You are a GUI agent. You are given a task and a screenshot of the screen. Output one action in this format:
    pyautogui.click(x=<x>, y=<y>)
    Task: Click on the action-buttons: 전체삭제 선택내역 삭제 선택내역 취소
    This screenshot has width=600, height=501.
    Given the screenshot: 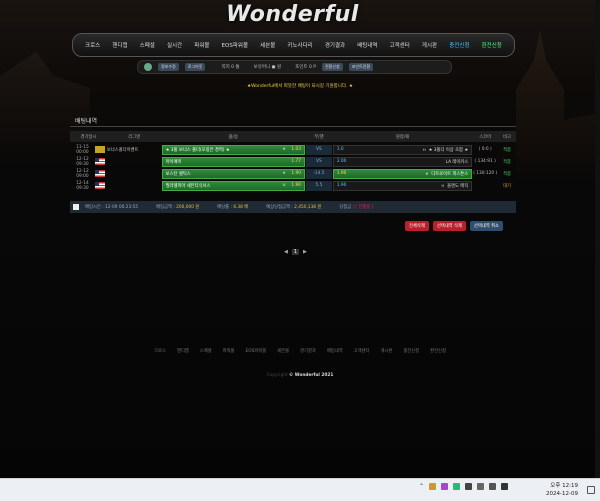 What is the action you would take?
    pyautogui.click(x=454, y=226)
    